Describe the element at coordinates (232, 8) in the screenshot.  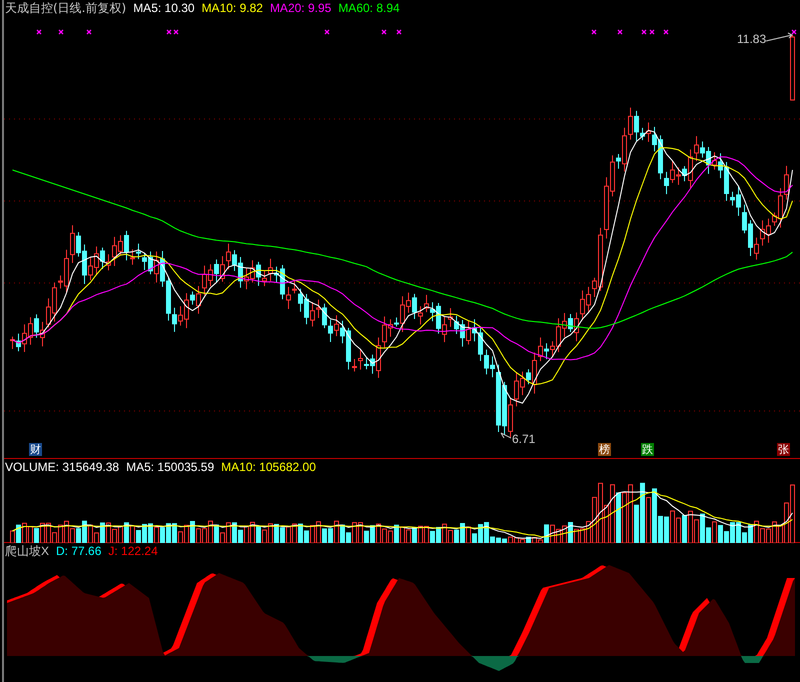
I see `indicator-label: MA10: 9.82` at that location.